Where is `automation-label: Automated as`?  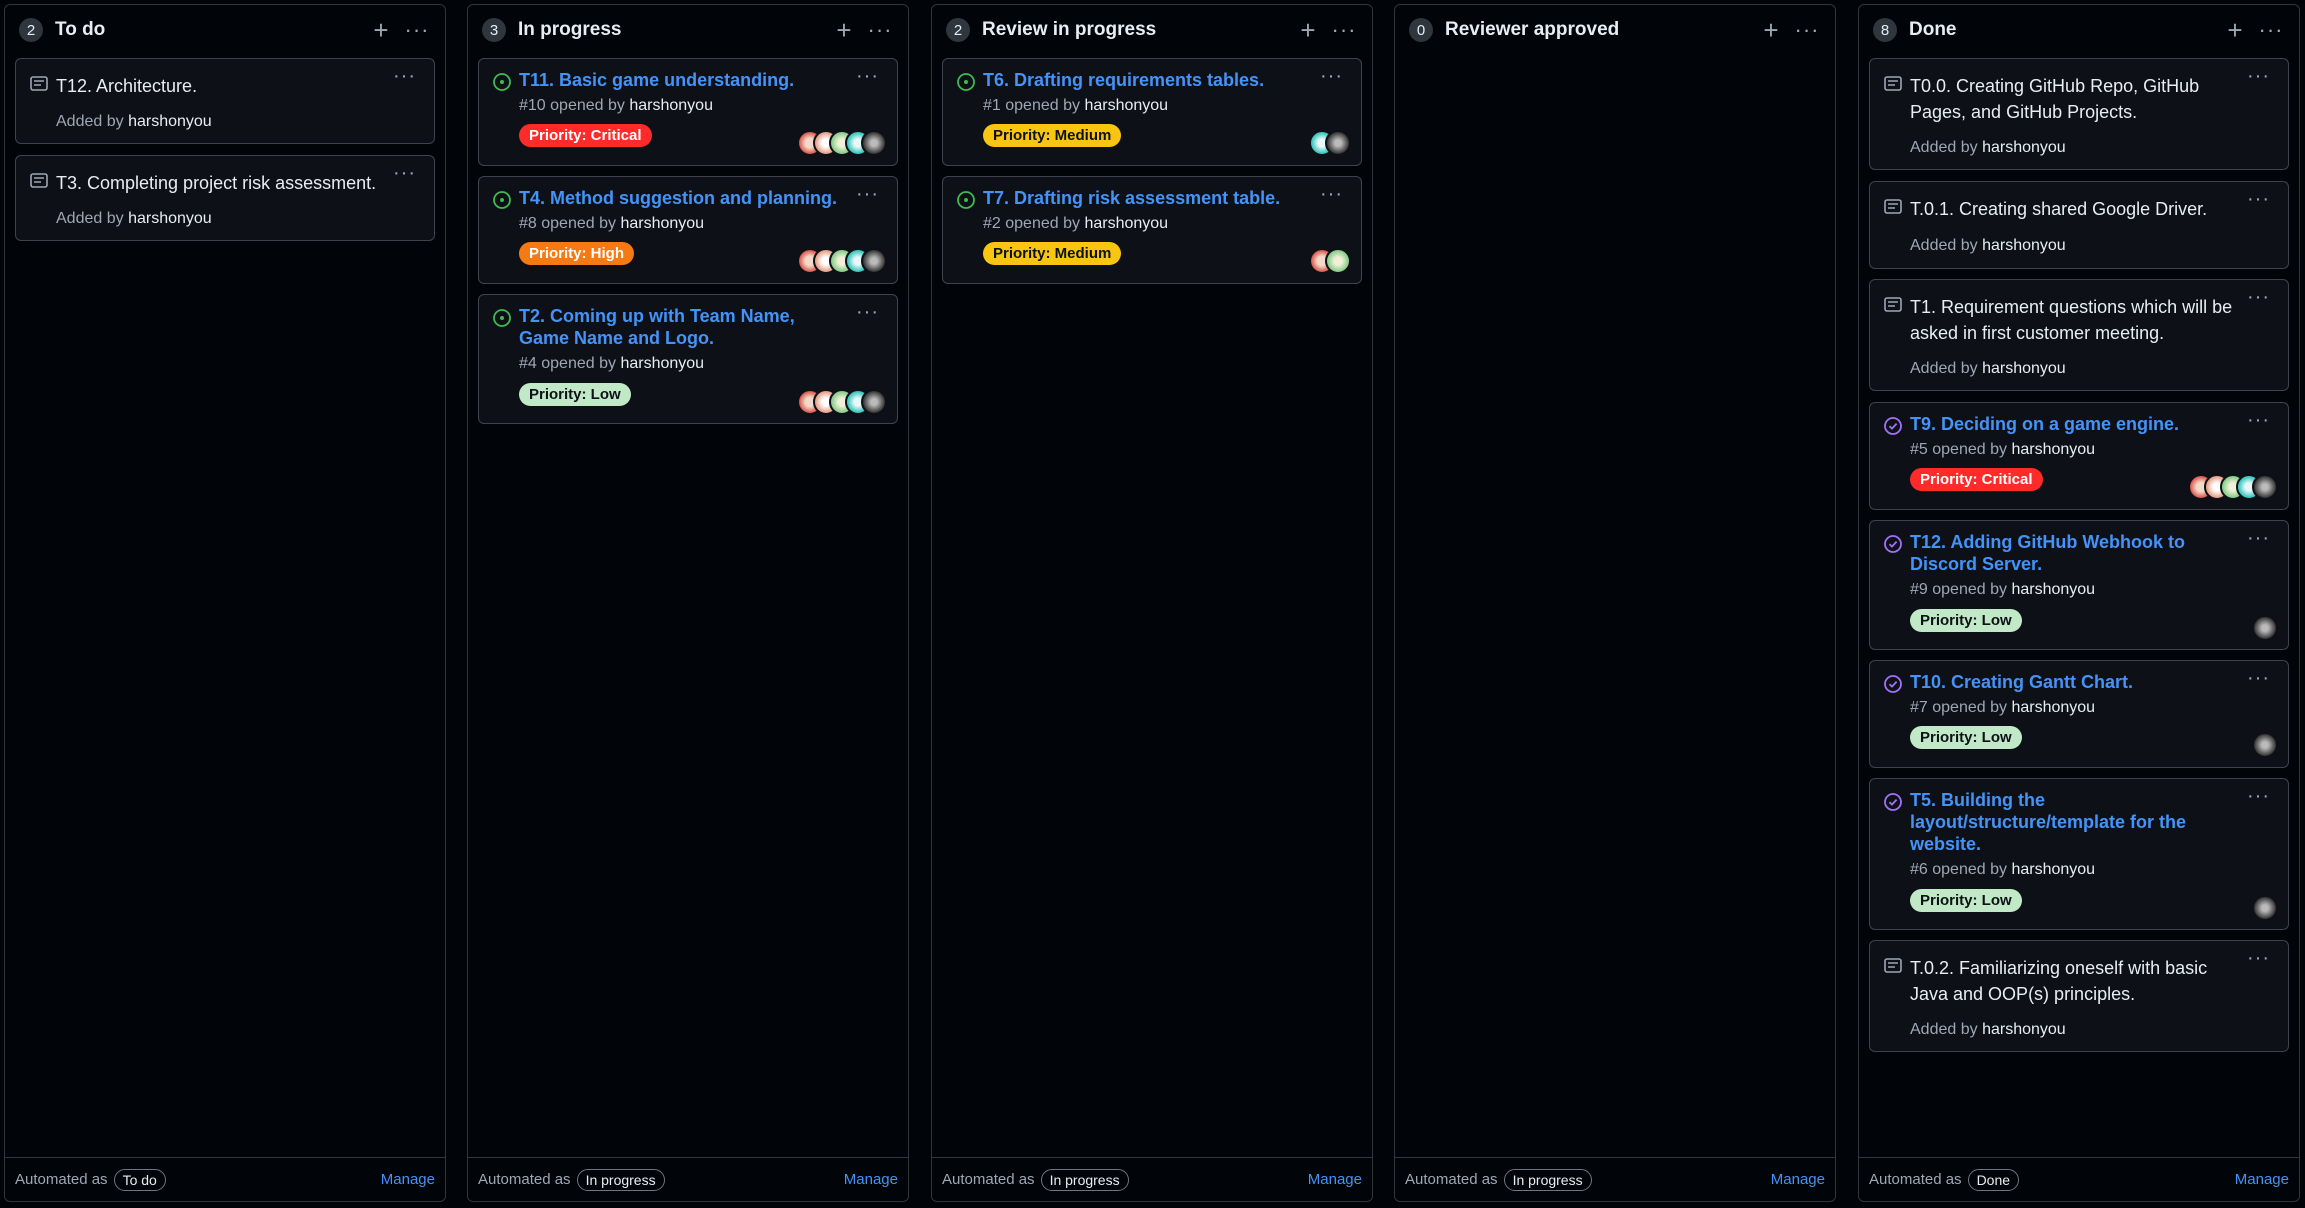
automation-label: Automated as is located at coordinates (1451, 1179).